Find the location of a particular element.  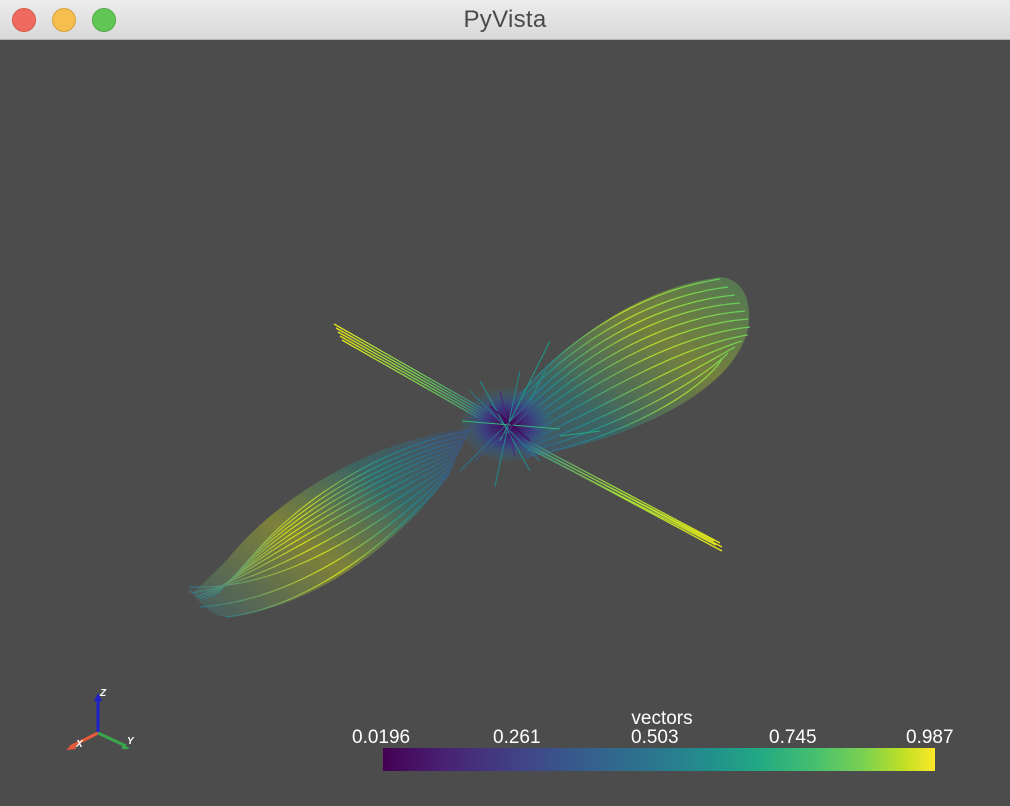

window-title: PyVista is located at coordinates (505, 19).